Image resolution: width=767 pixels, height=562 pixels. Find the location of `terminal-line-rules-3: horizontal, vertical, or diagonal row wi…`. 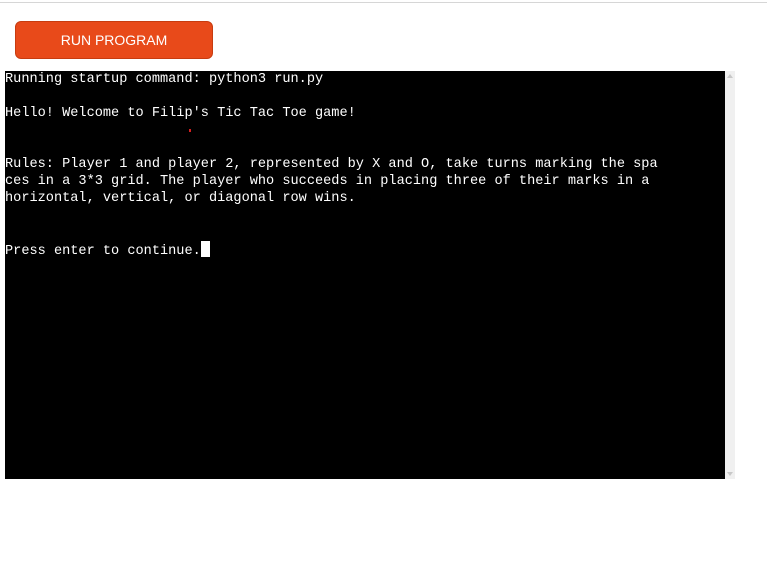

terminal-line-rules-3: horizontal, vertical, or diagonal row wi… is located at coordinates (180, 198).